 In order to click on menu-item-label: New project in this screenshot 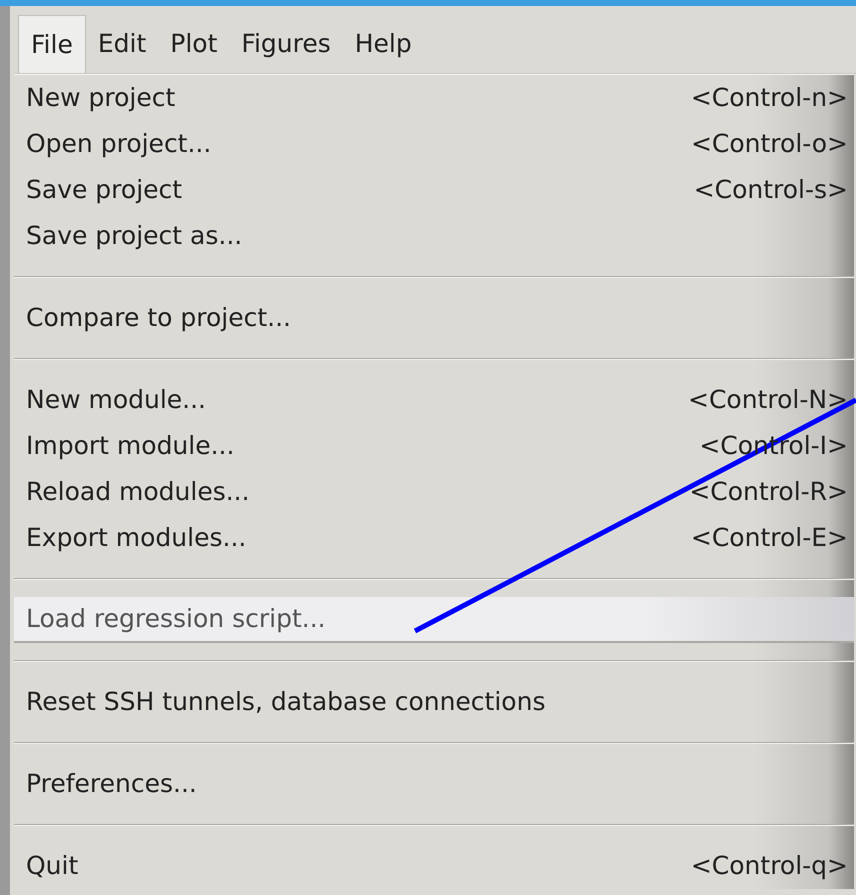, I will do `click(101, 98)`.